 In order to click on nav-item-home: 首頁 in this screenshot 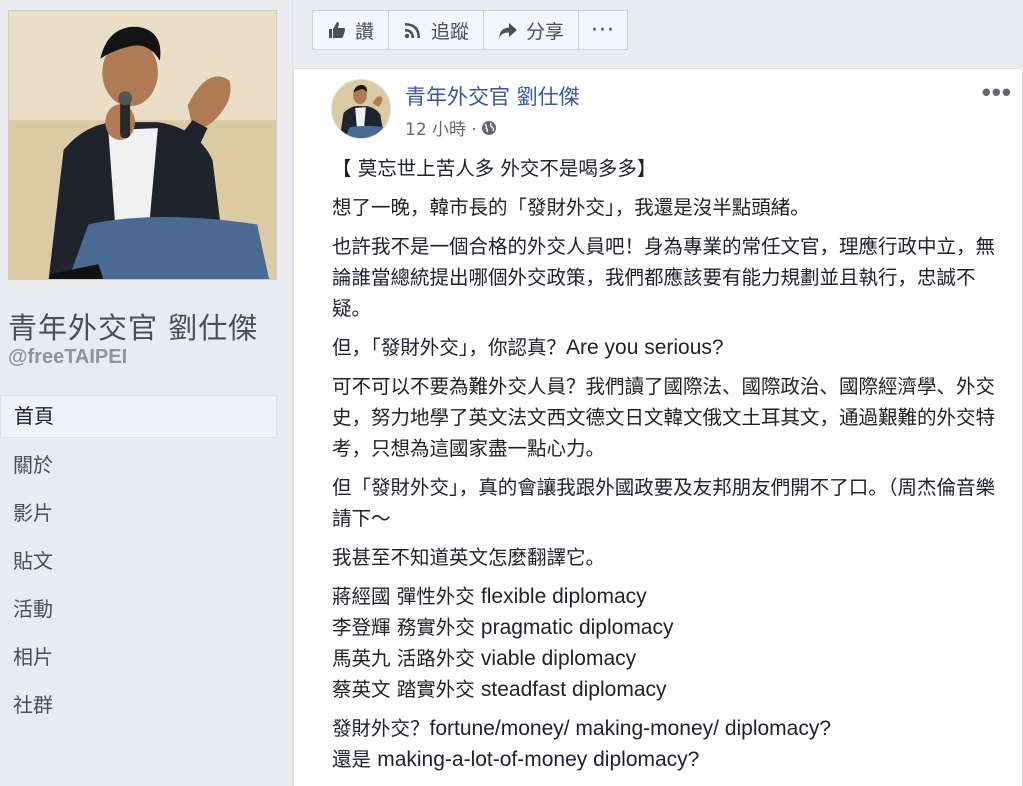, I will do `click(138, 416)`.